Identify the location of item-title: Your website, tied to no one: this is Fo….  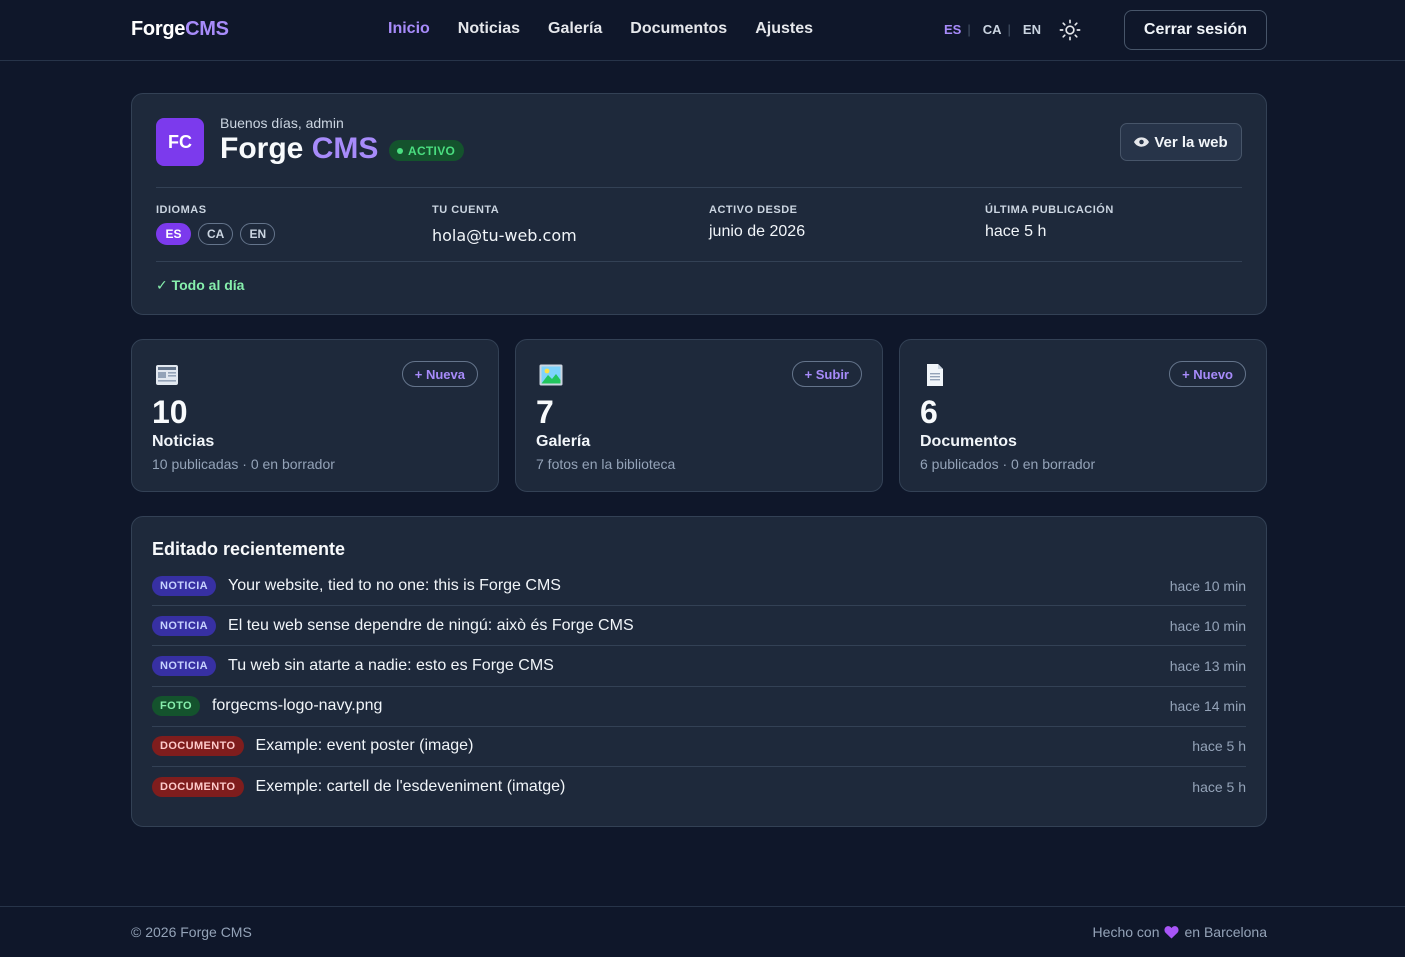
(394, 585).